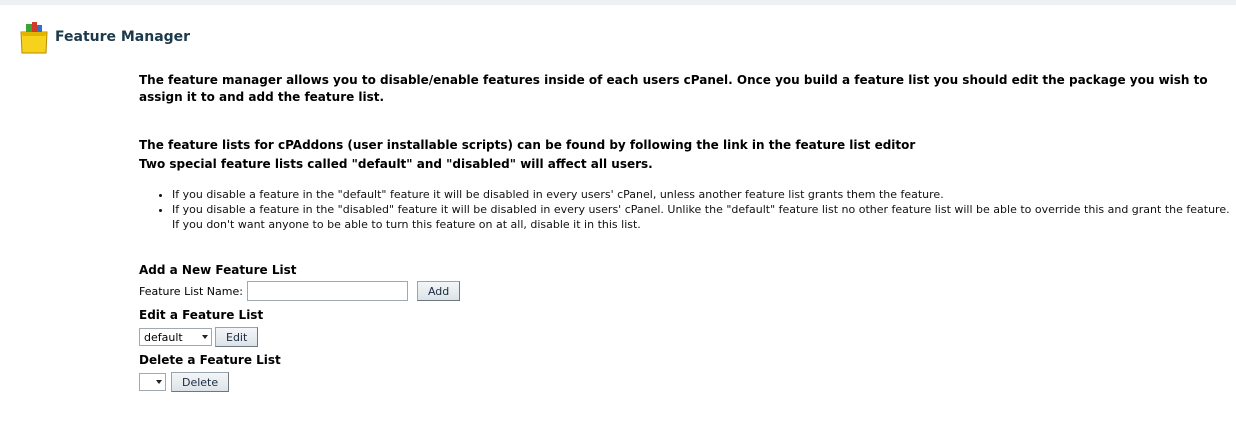  I want to click on add-section-title: Add a New Feature List, so click(218, 270).